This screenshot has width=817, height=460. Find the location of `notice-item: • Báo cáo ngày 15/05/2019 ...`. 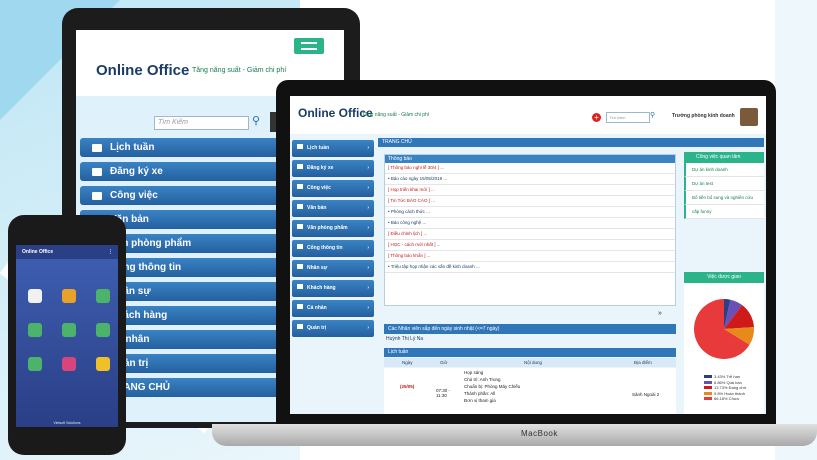

notice-item: • Báo cáo ngày 15/05/2019 ... is located at coordinates (530, 179).